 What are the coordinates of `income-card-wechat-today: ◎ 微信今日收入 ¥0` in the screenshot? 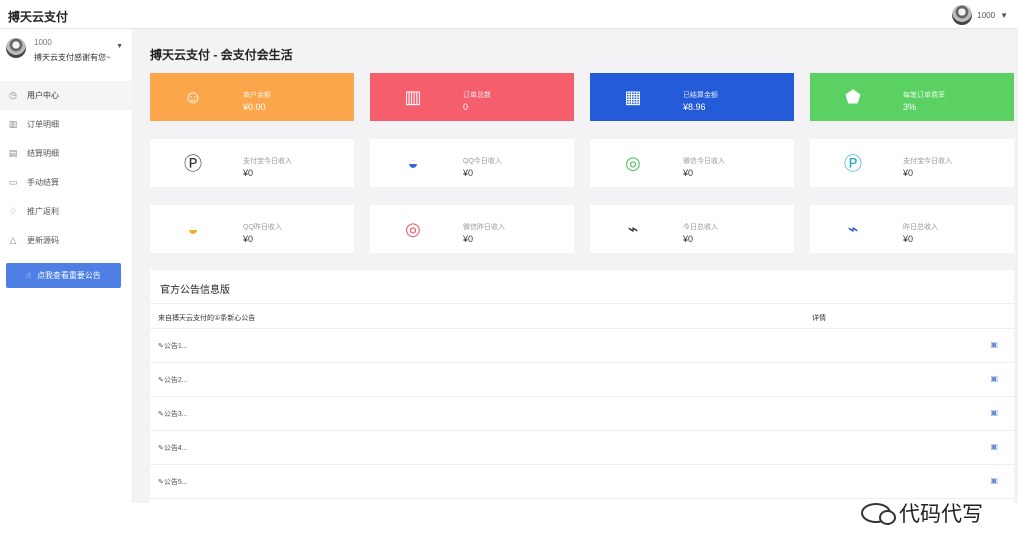 It's located at (692, 163).